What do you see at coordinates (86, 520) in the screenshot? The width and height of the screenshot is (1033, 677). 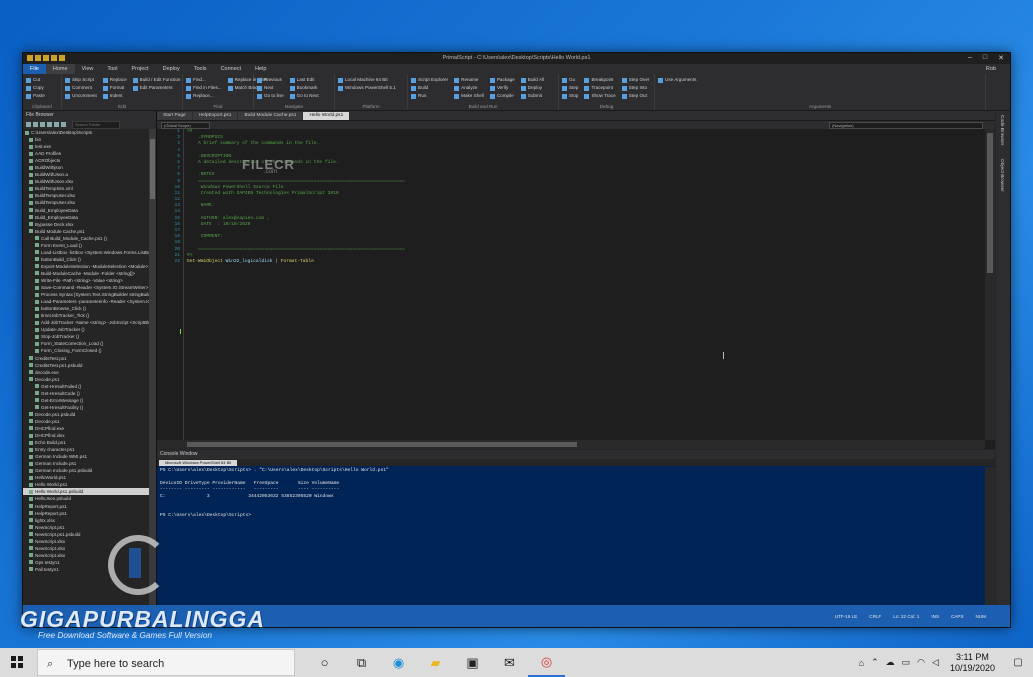 I see `file-tree-item: lightx.xlsx` at bounding box center [86, 520].